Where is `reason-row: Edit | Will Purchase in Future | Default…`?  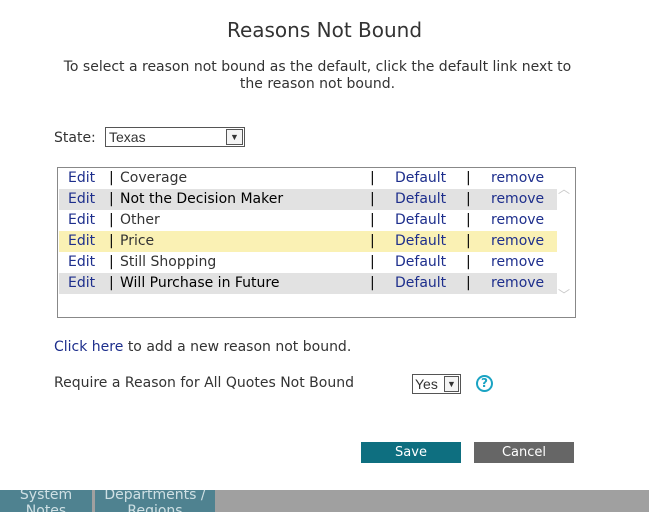 reason-row: Edit | Will Purchase in Future | Default… is located at coordinates (308, 283).